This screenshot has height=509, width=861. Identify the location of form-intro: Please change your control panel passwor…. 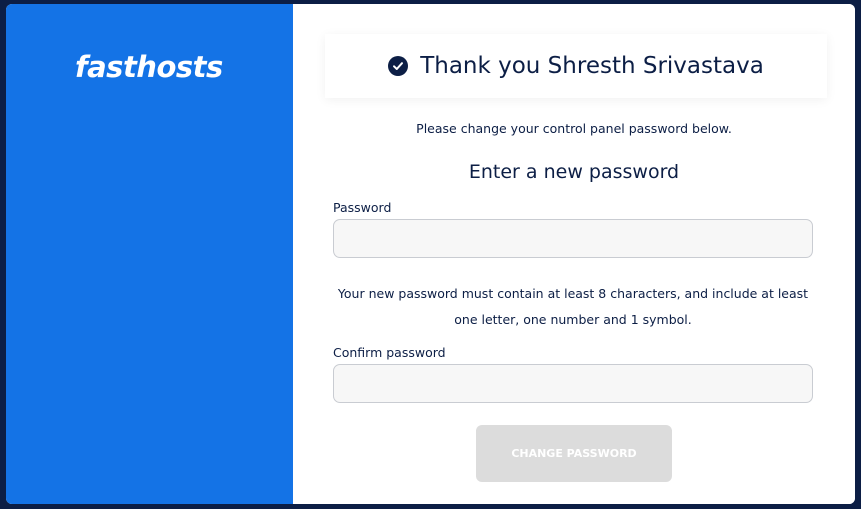
(574, 128).